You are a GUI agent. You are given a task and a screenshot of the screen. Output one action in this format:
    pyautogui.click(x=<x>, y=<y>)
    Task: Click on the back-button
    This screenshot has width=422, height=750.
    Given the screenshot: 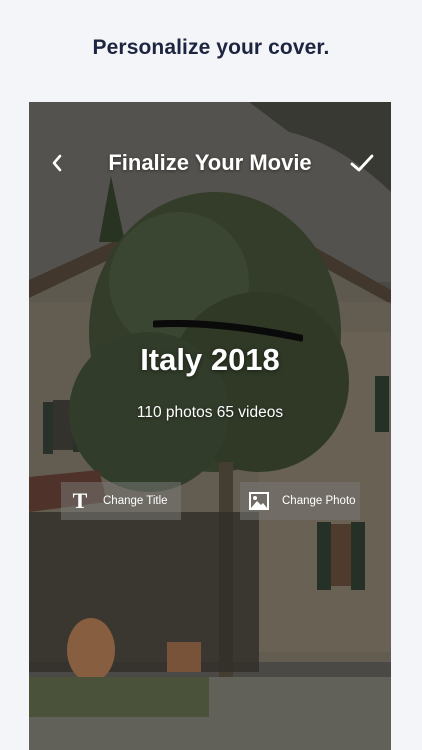 What is the action you would take?
    pyautogui.click(x=58, y=163)
    